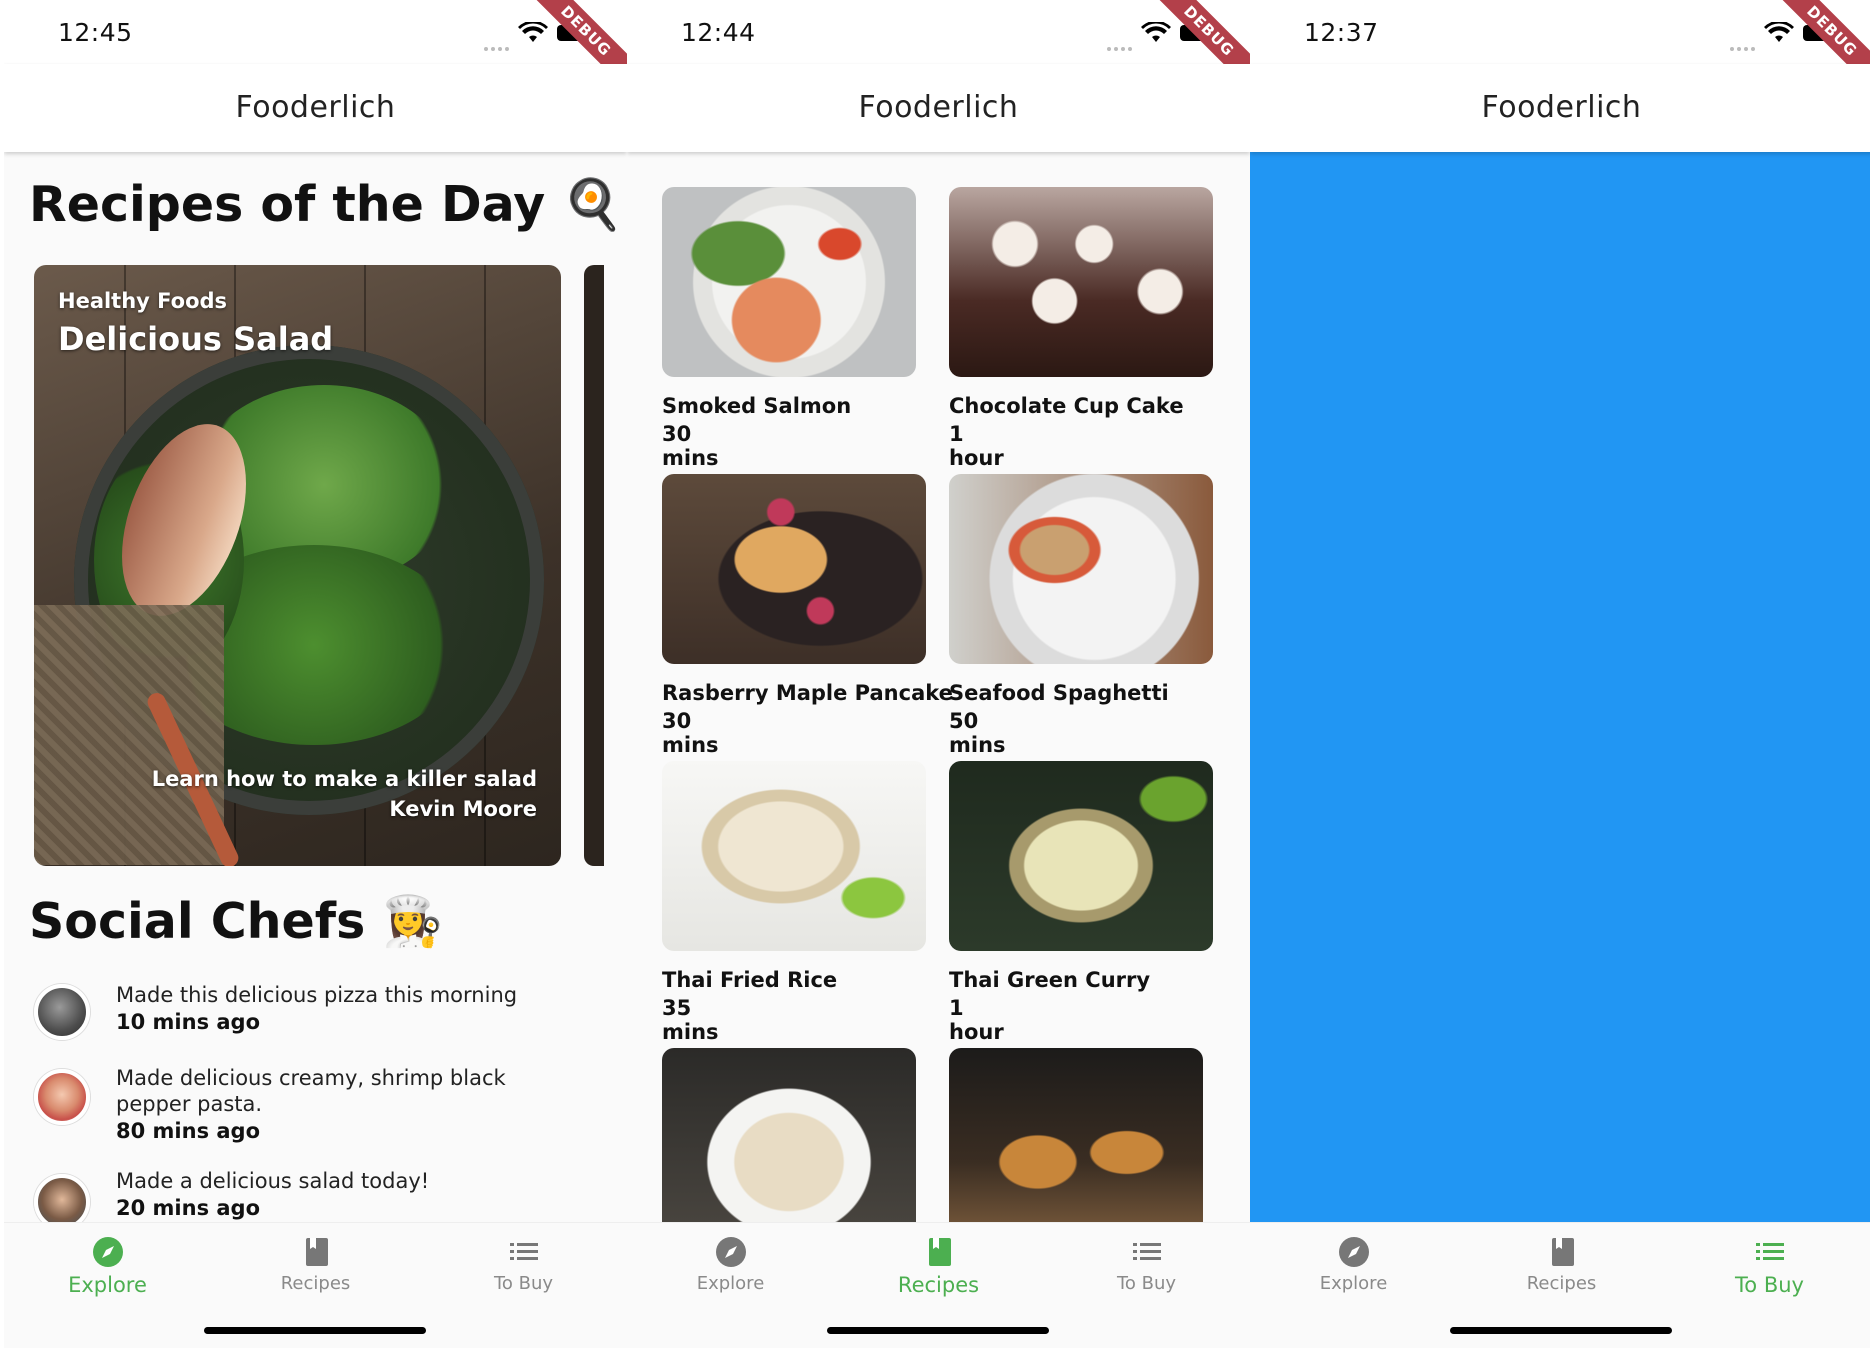 This screenshot has width=1870, height=1348. I want to click on status-bar: 12:44 DEBUG, so click(938, 47).